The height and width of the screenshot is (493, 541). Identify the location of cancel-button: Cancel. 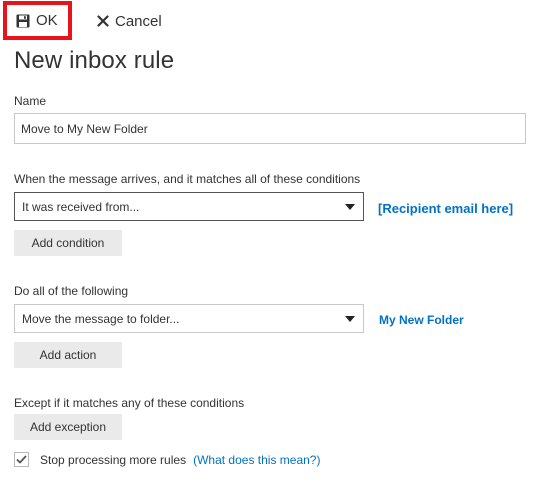
(129, 21).